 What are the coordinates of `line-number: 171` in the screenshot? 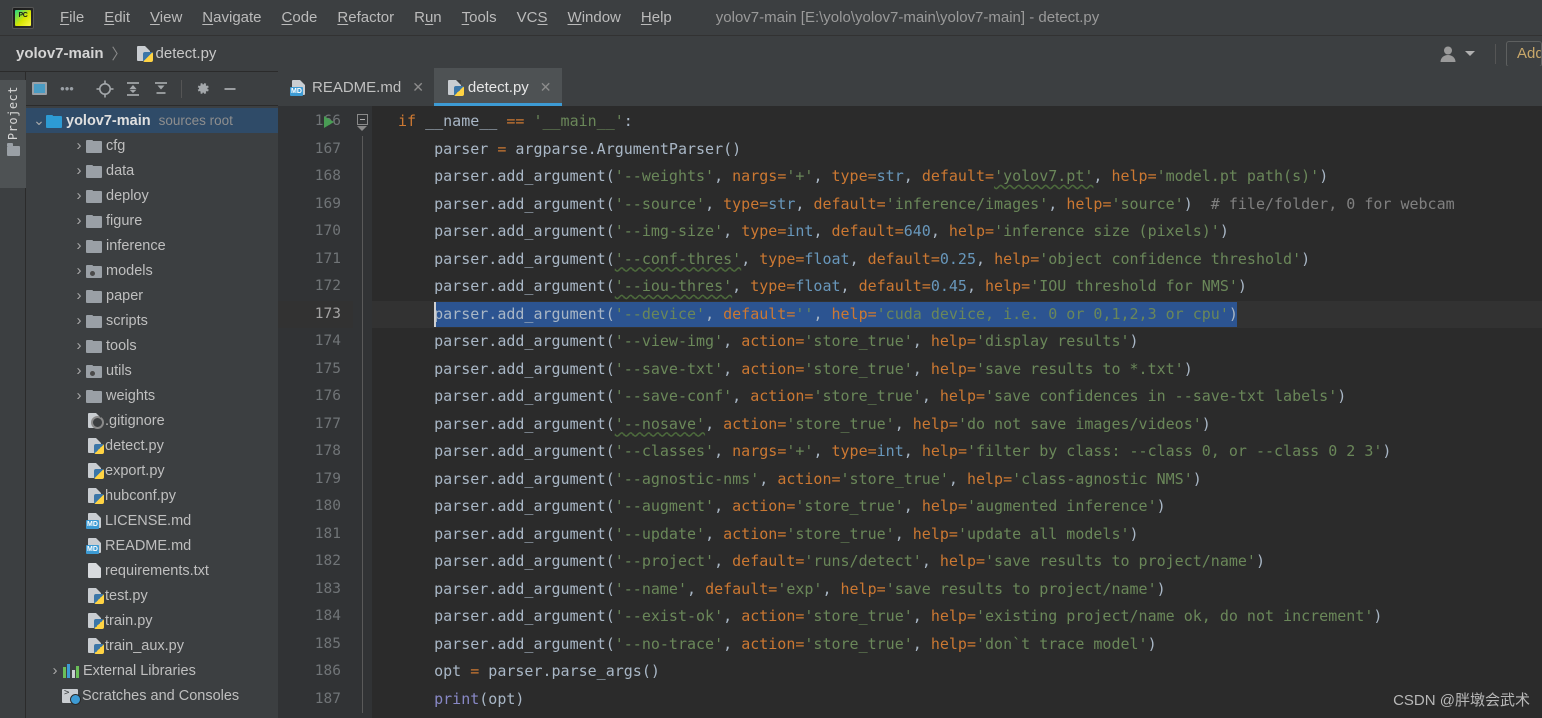 It's located at (328, 260).